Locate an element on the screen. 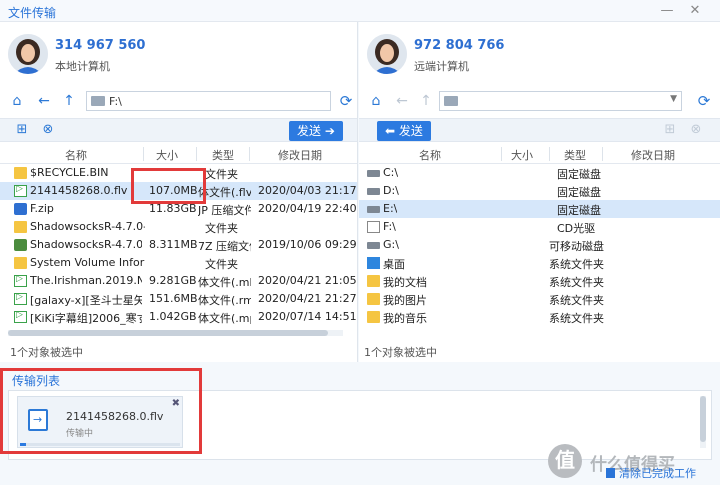 This screenshot has width=720, height=485. local-label: 本地计算机 is located at coordinates (82, 66).